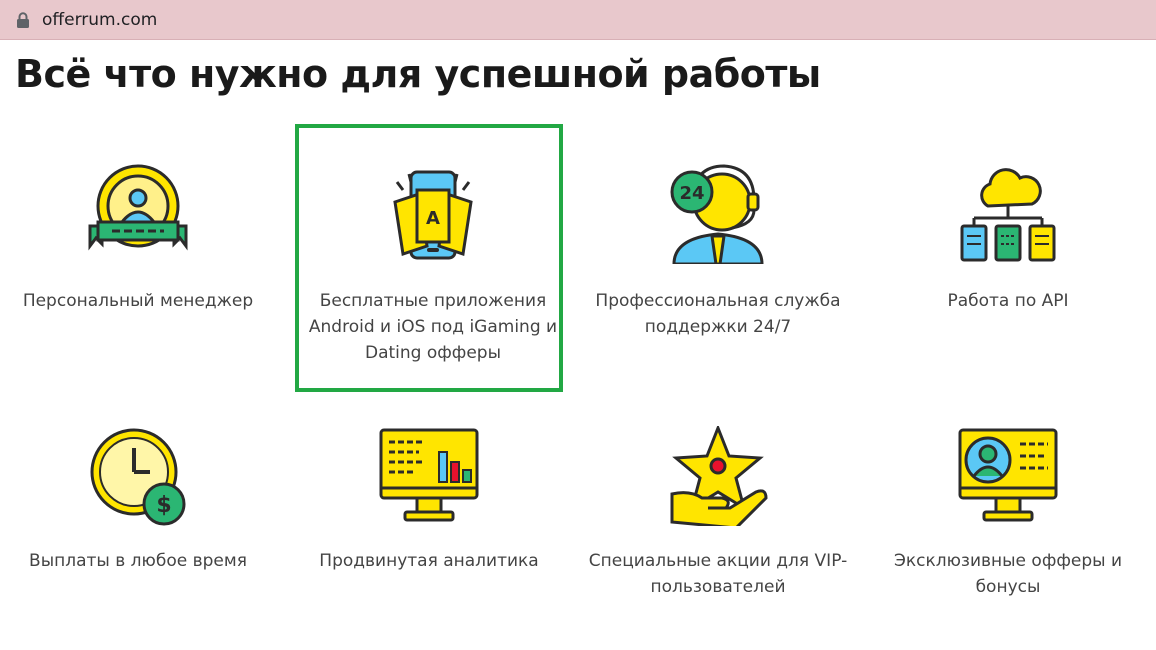 The image size is (1156, 650). What do you see at coordinates (23, 20) in the screenshot?
I see `lock-icon` at bounding box center [23, 20].